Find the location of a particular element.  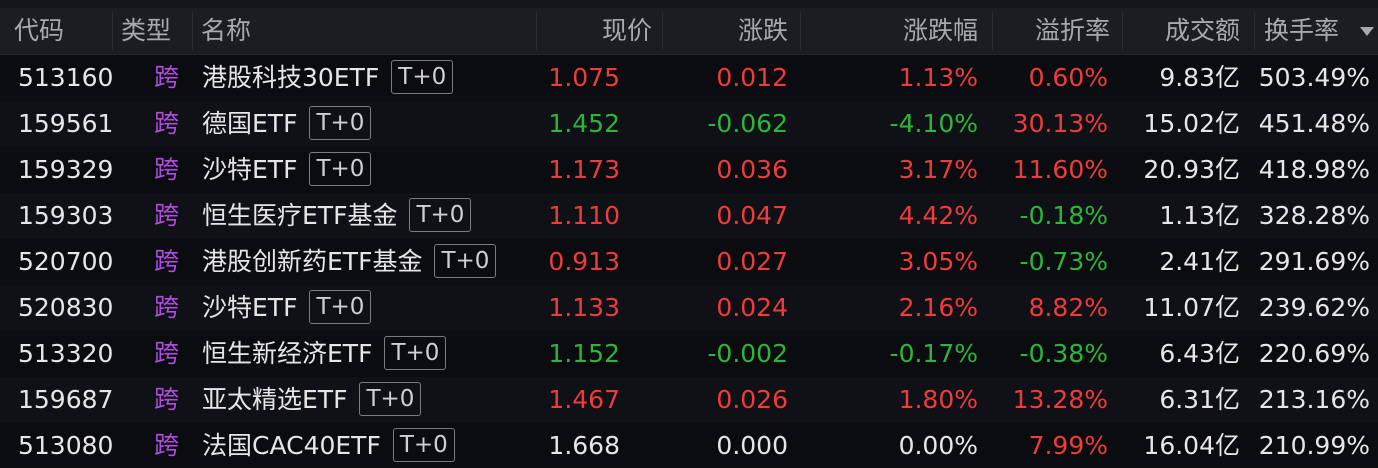

cell-change-text: 0.047 is located at coordinates (752, 215).